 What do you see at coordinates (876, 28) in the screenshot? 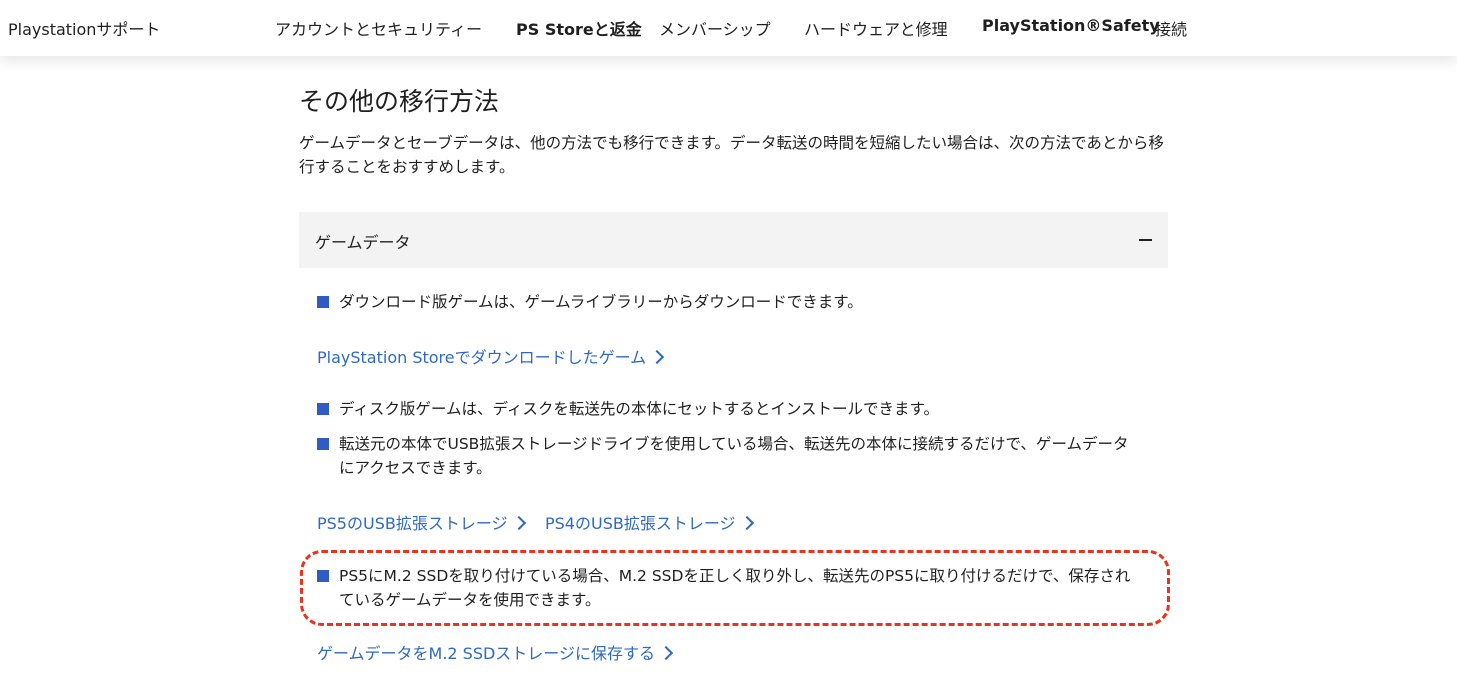
I see `nav-item-hardware-repair: ハードウェアと修理` at bounding box center [876, 28].